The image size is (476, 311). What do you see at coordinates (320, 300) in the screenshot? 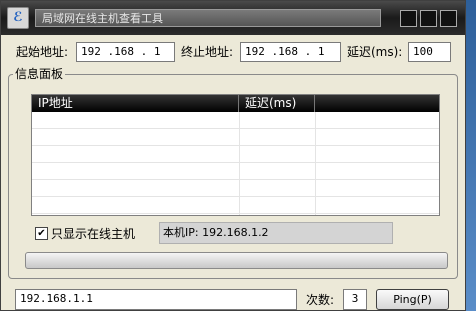
I see `ping-count-label: 次数:` at bounding box center [320, 300].